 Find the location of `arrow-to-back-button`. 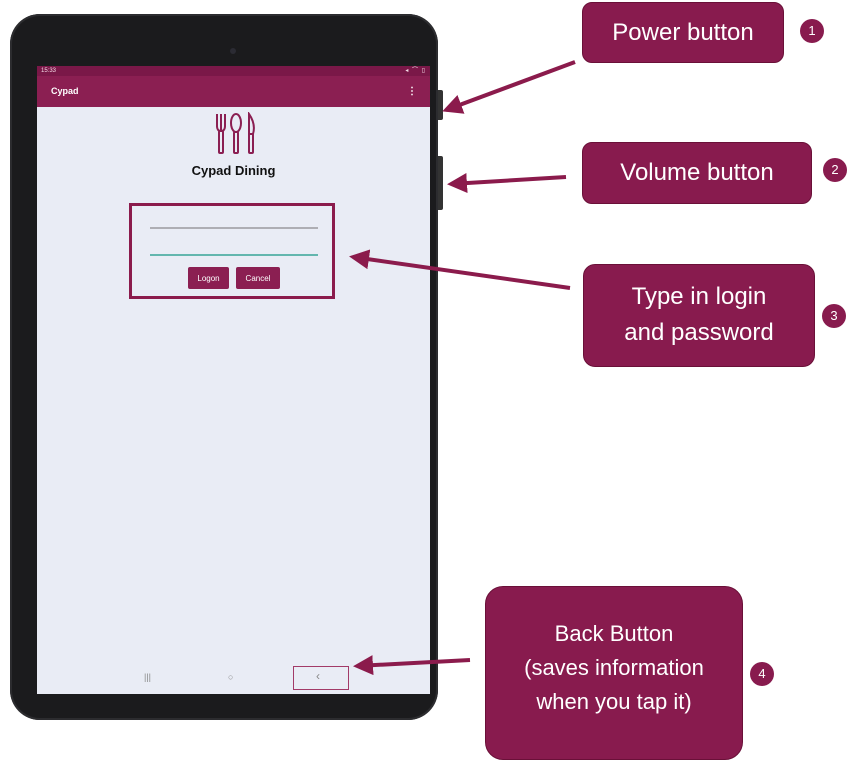

arrow-to-back-button is located at coordinates (412, 665).